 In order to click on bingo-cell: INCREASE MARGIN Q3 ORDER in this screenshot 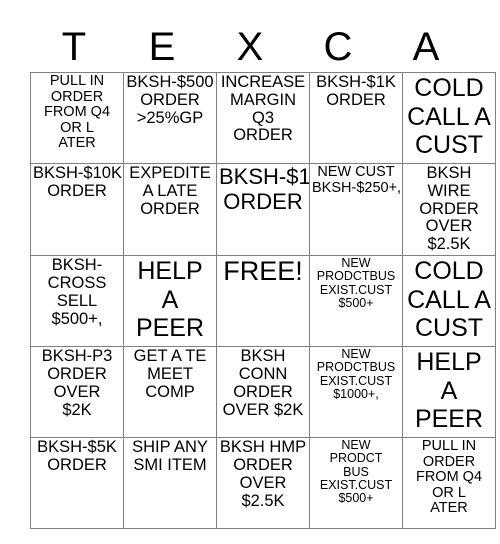, I will do `click(263, 118)`.